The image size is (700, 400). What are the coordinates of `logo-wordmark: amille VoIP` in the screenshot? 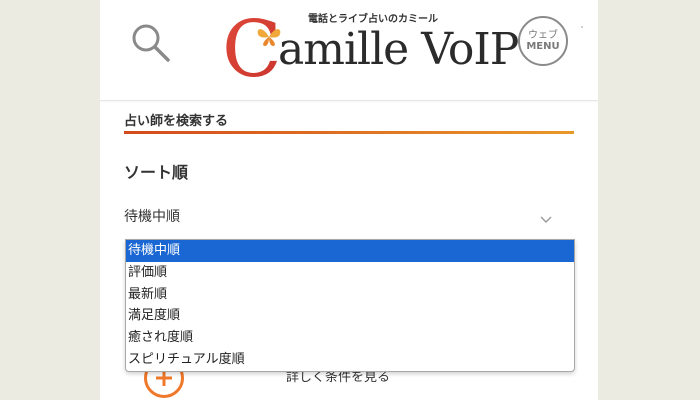 It's located at (398, 49).